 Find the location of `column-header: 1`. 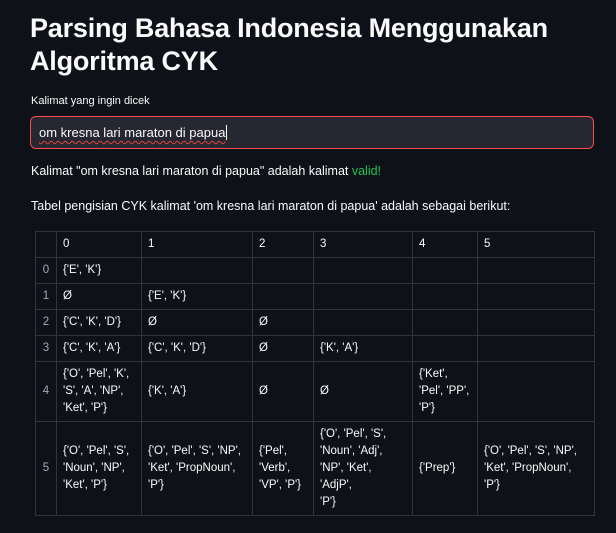

column-header: 1 is located at coordinates (197, 244).